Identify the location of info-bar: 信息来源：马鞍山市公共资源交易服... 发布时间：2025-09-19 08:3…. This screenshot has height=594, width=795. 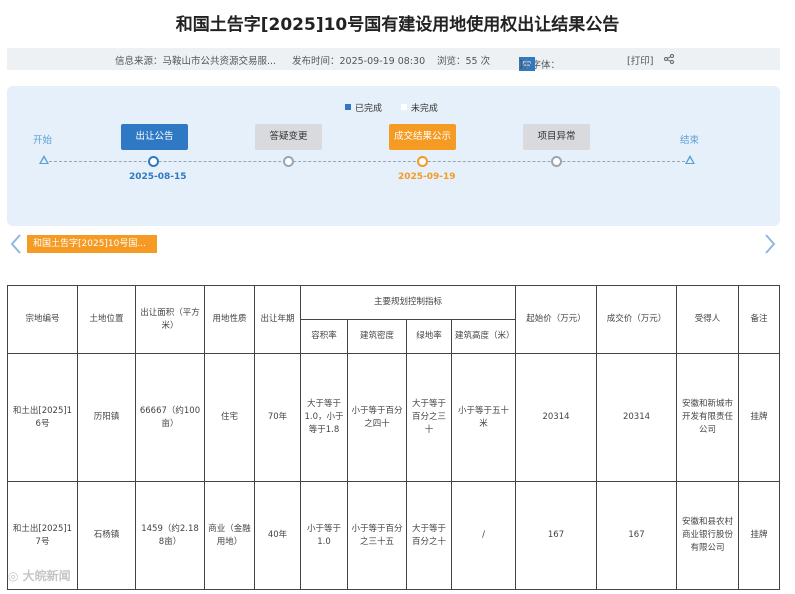
(393, 59).